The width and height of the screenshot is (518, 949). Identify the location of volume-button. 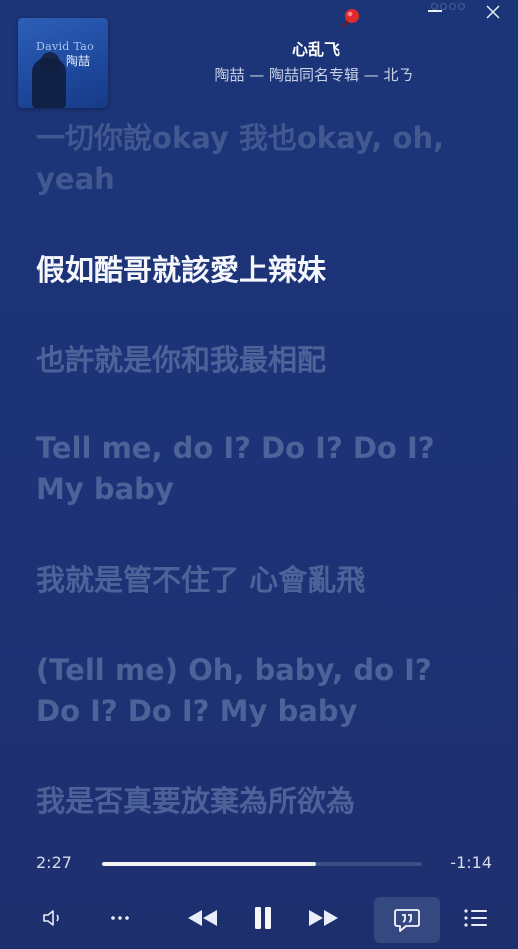
(54, 918).